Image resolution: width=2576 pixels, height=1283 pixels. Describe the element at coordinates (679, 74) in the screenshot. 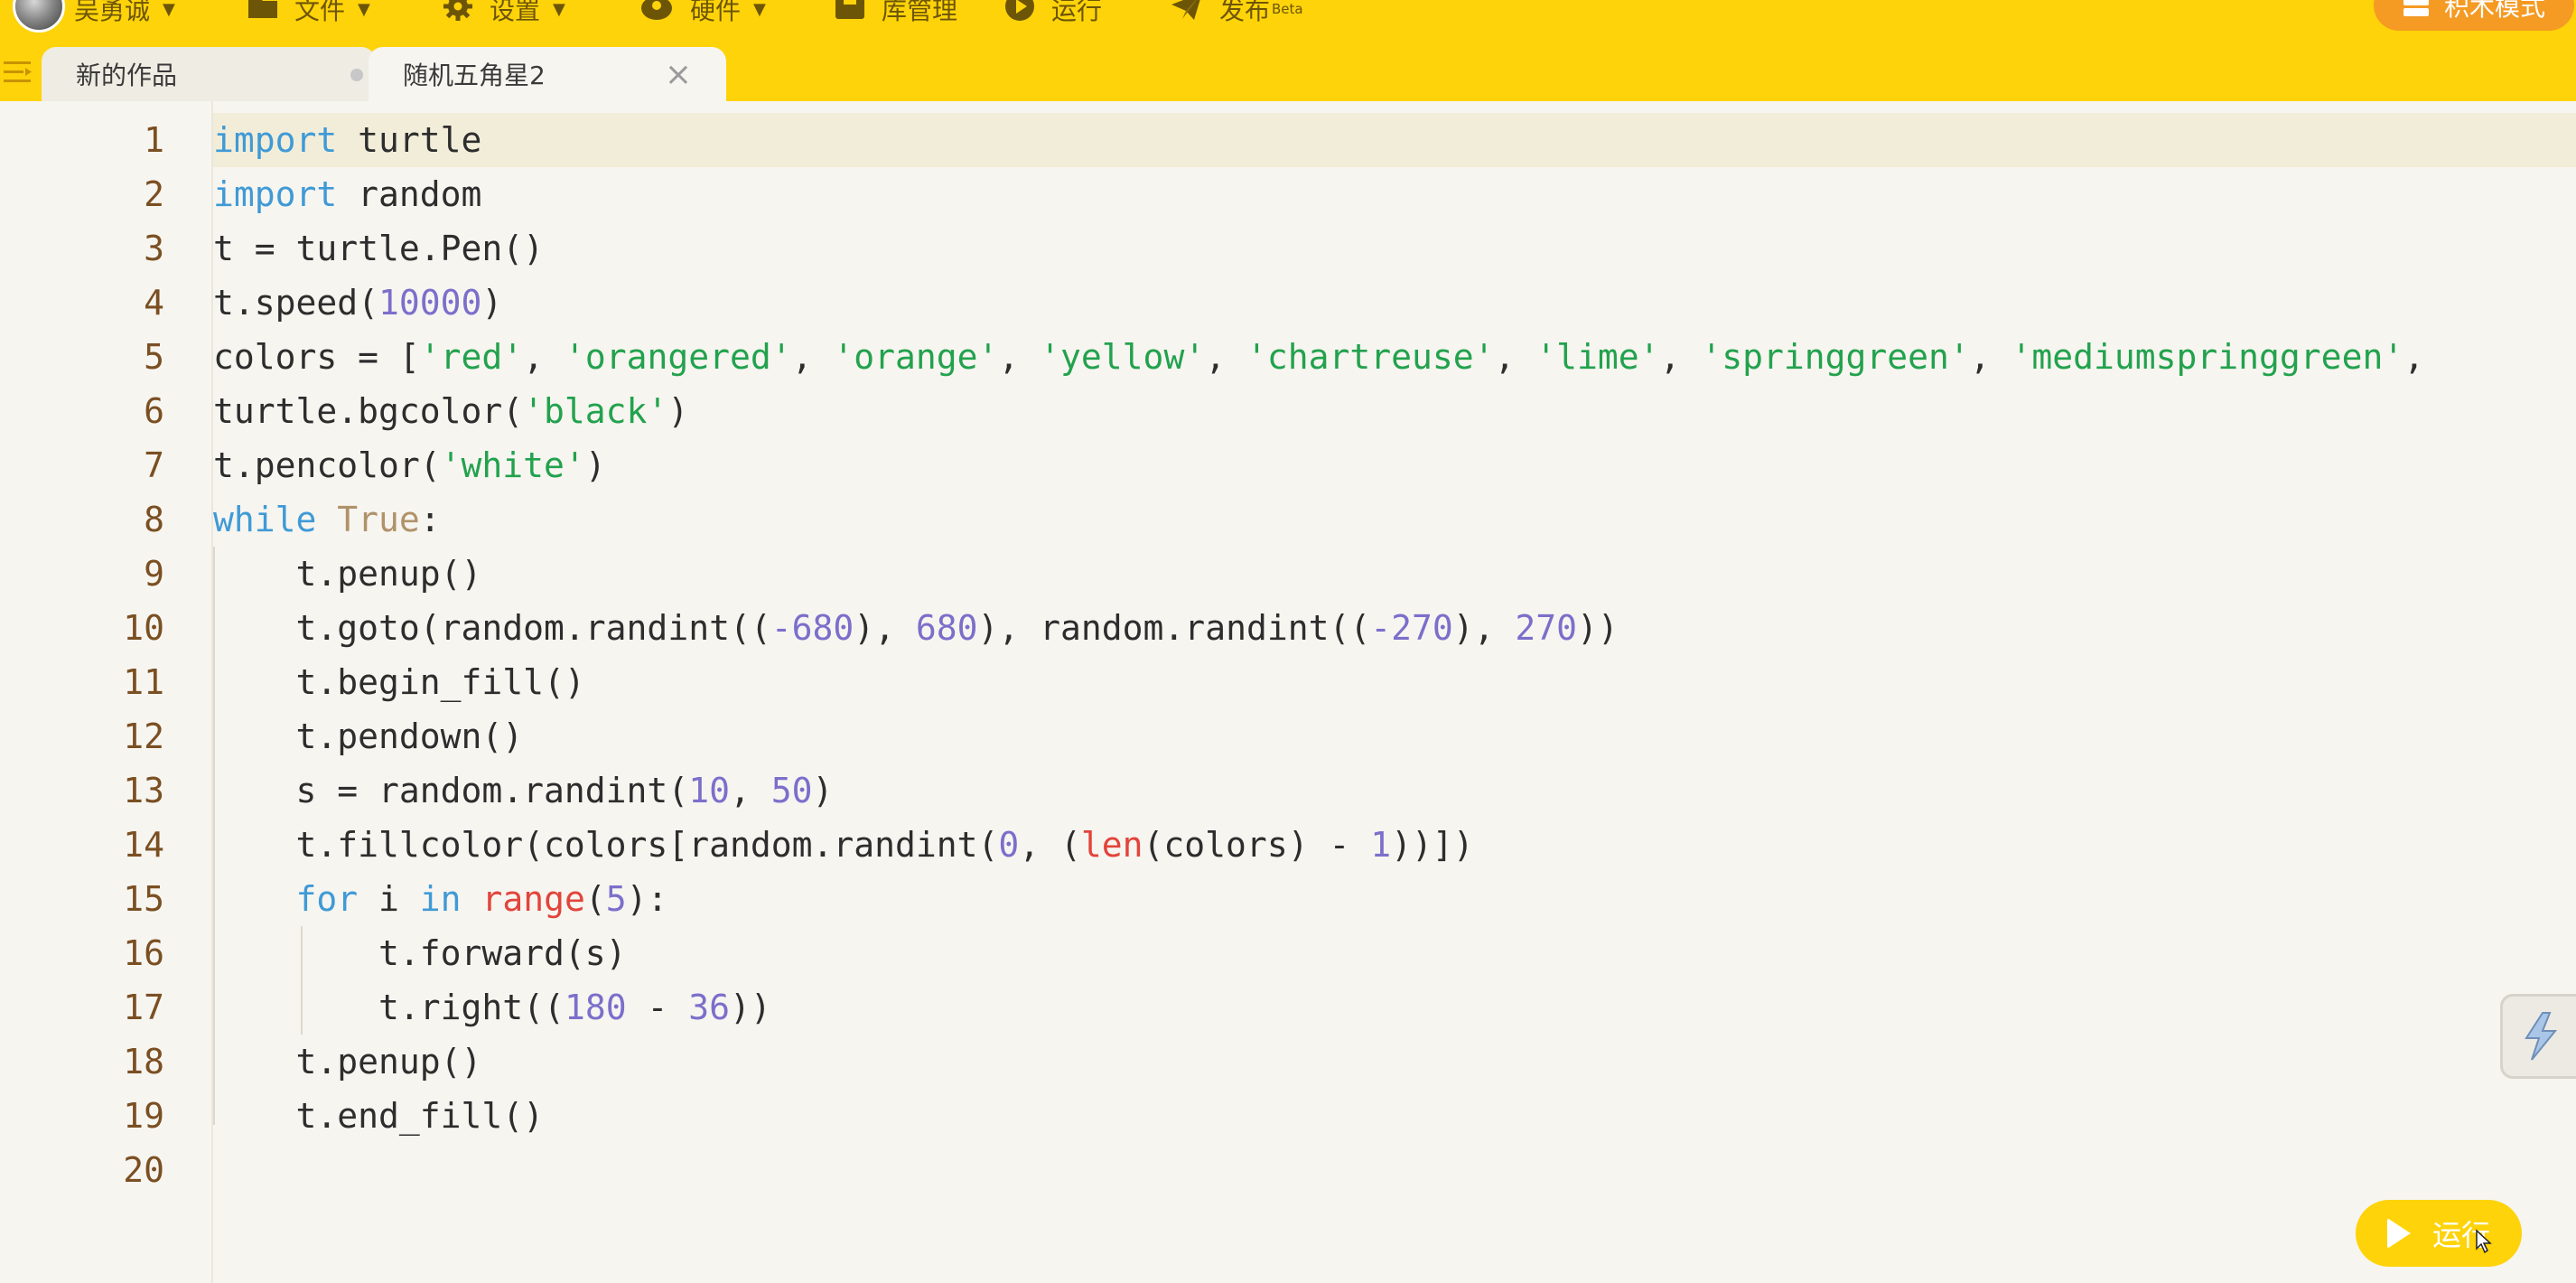

I see `close-icon: ×` at that location.